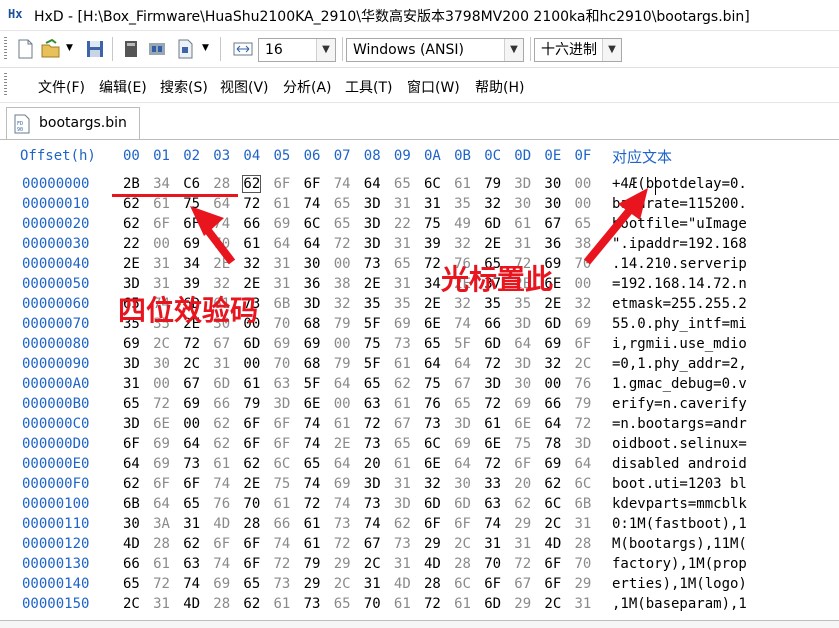  I want to click on hex-byte: 34, so click(191, 264).